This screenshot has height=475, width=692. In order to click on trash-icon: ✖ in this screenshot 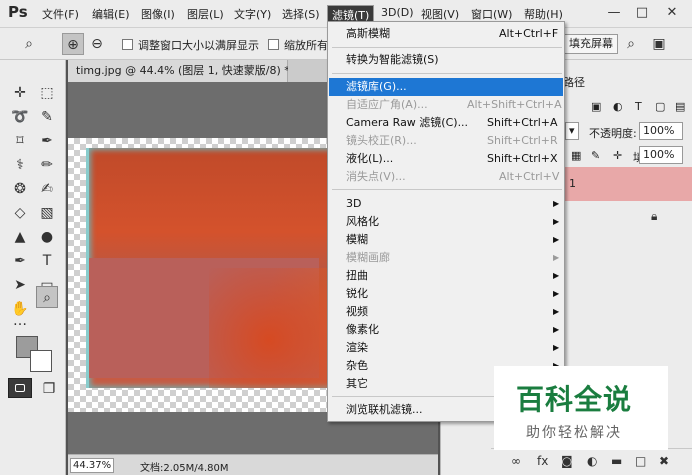, I will do `click(664, 461)`.